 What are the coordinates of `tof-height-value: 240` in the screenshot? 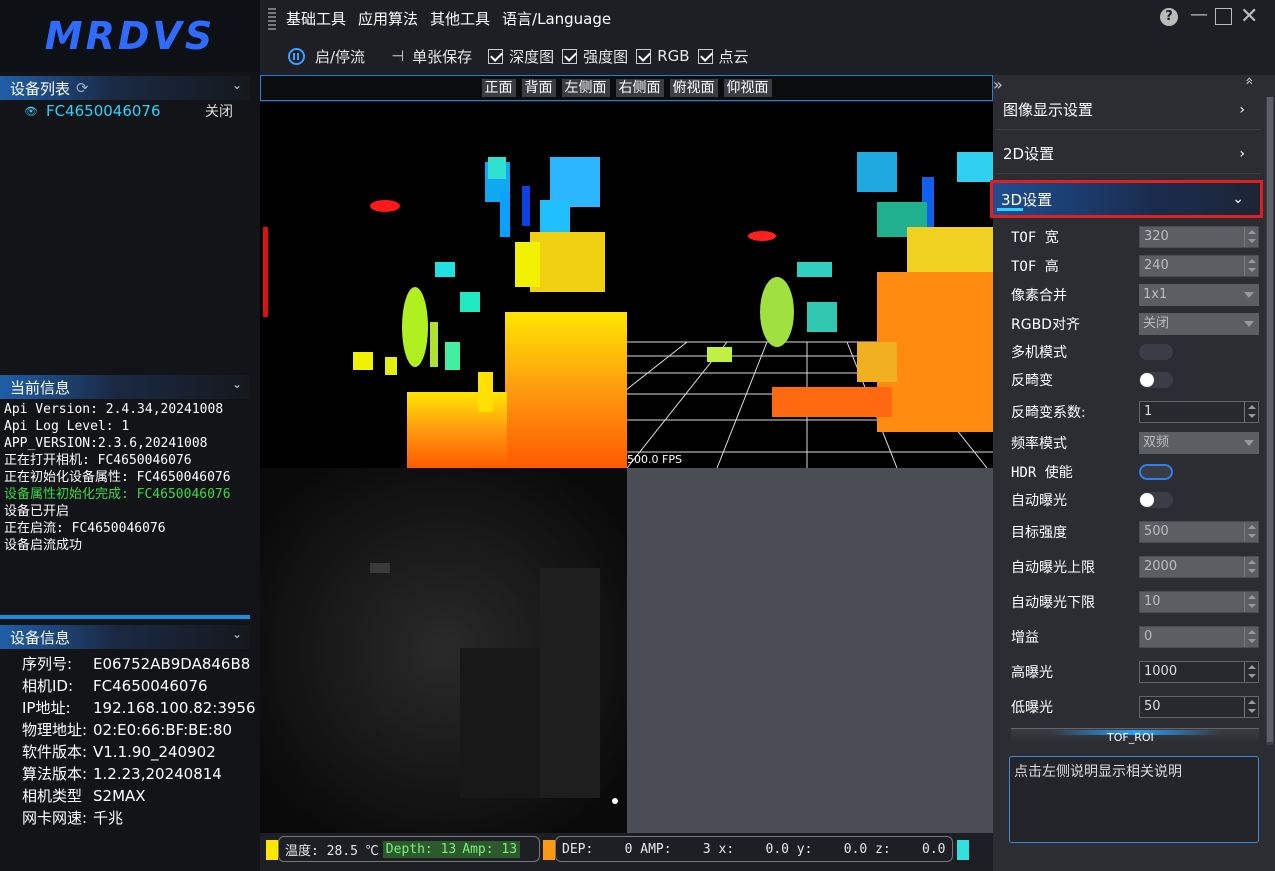 It's located at (1156, 265).